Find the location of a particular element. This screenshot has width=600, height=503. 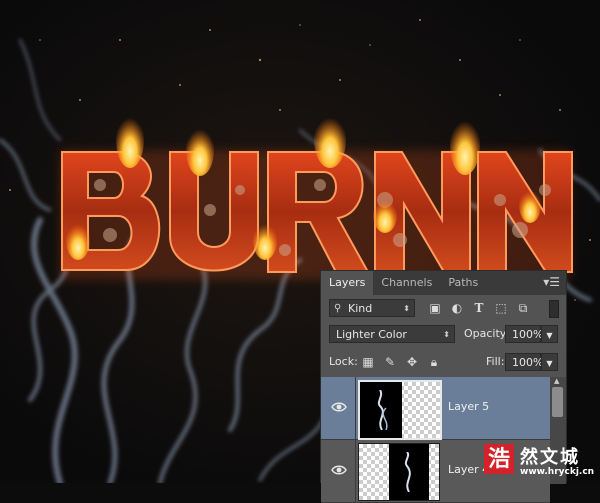

scroll-up-icon: ▲ is located at coordinates (556, 381).